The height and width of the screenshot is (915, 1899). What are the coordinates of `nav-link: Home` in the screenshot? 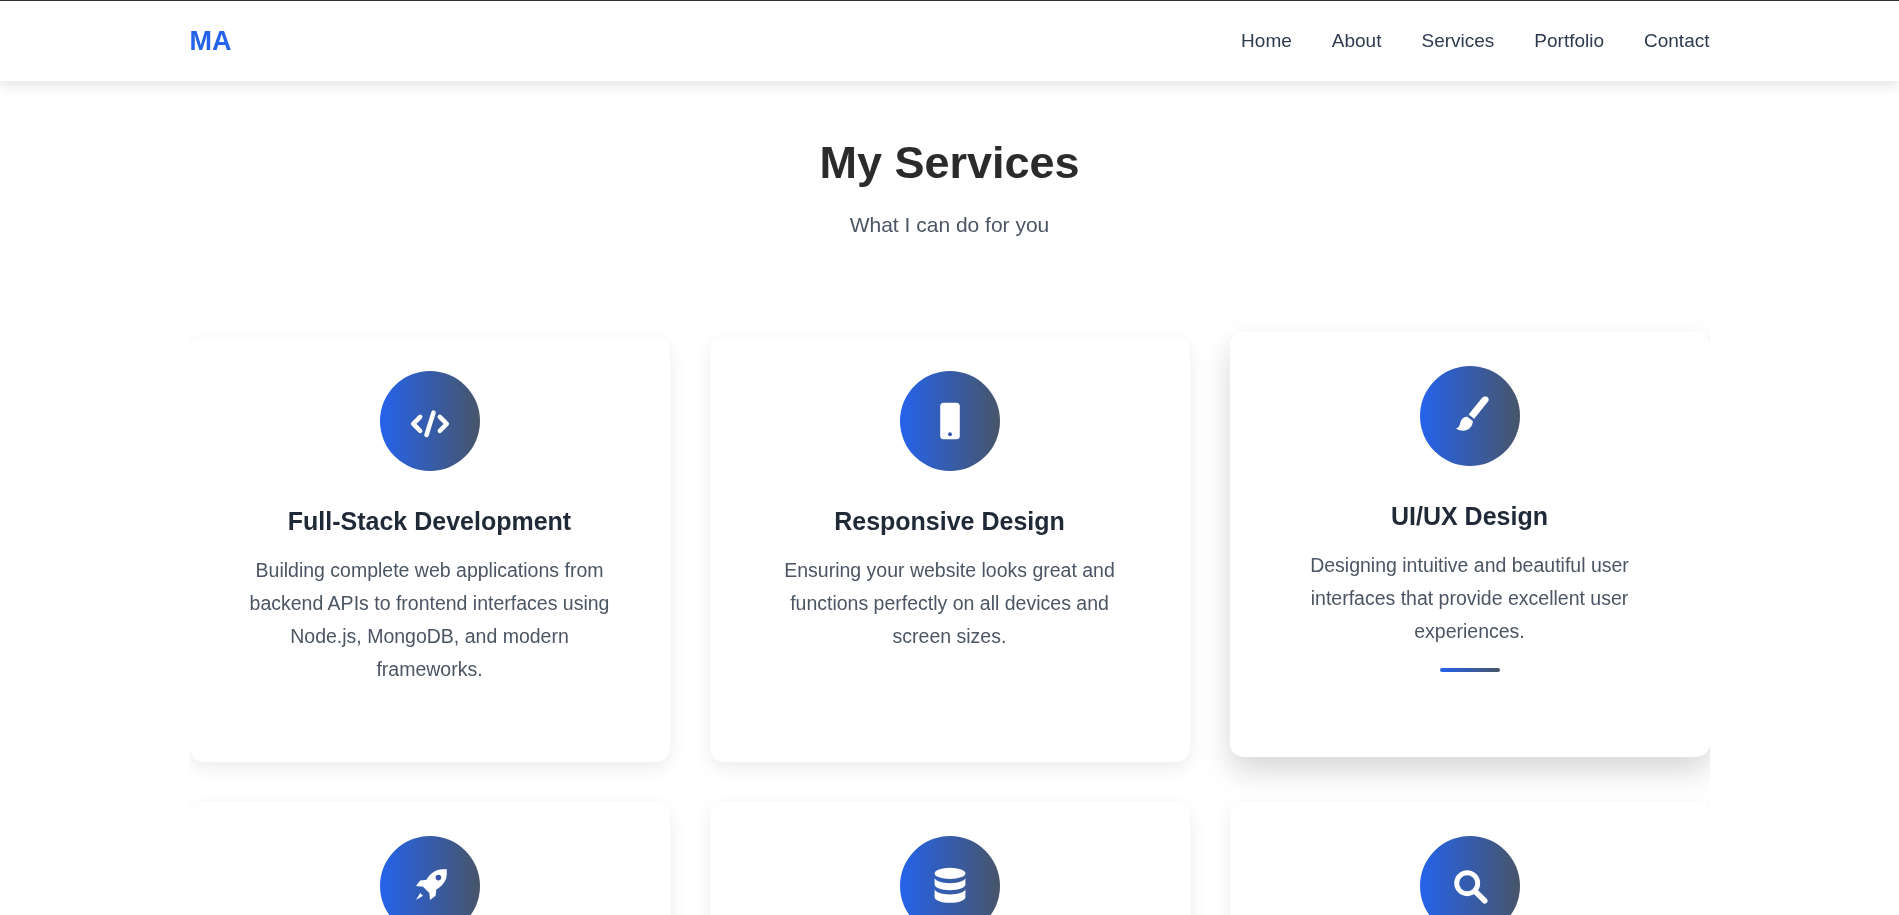 It's located at (1266, 41).